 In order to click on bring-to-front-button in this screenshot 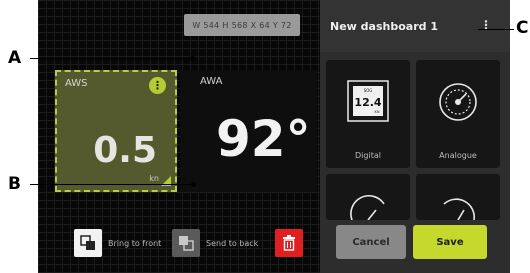, I will do `click(88, 243)`.